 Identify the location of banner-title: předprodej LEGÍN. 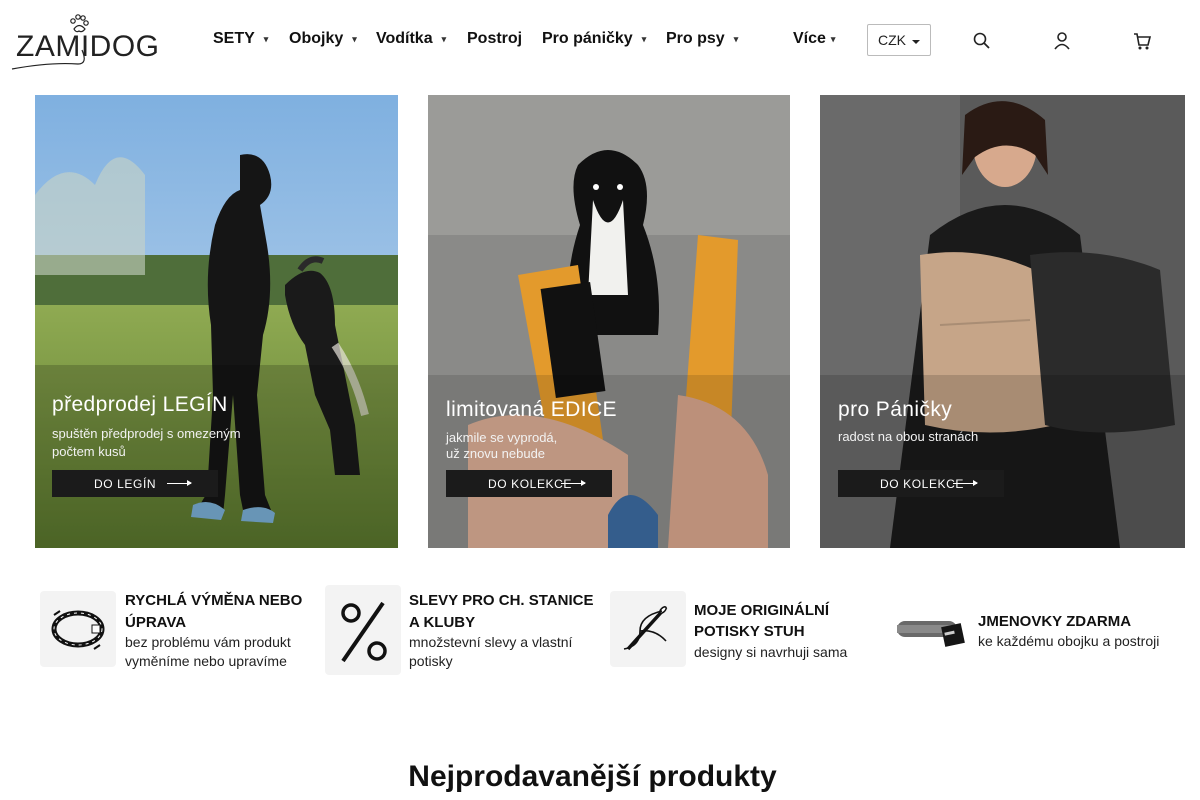
(140, 404).